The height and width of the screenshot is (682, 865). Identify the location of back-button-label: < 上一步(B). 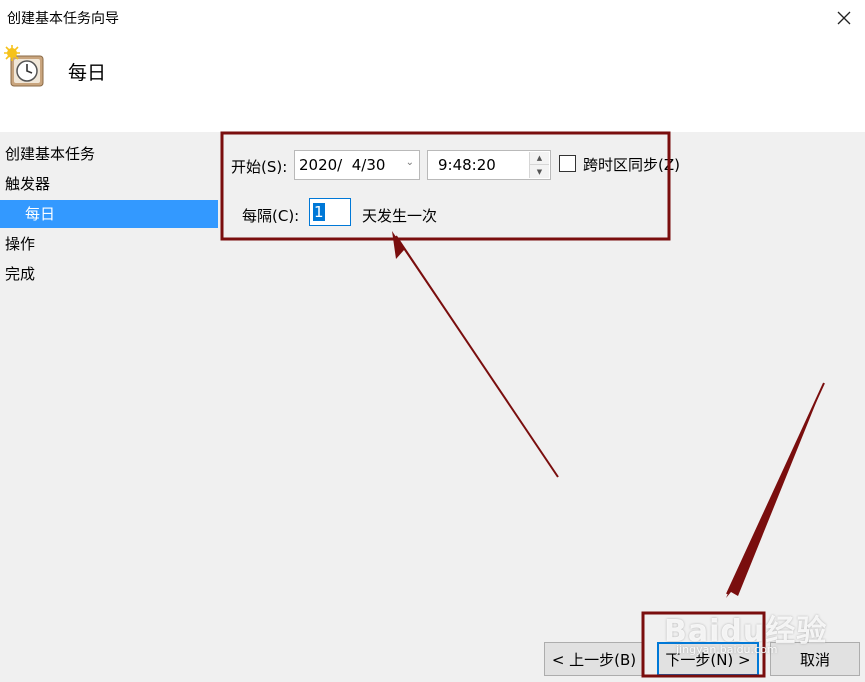
(594, 659).